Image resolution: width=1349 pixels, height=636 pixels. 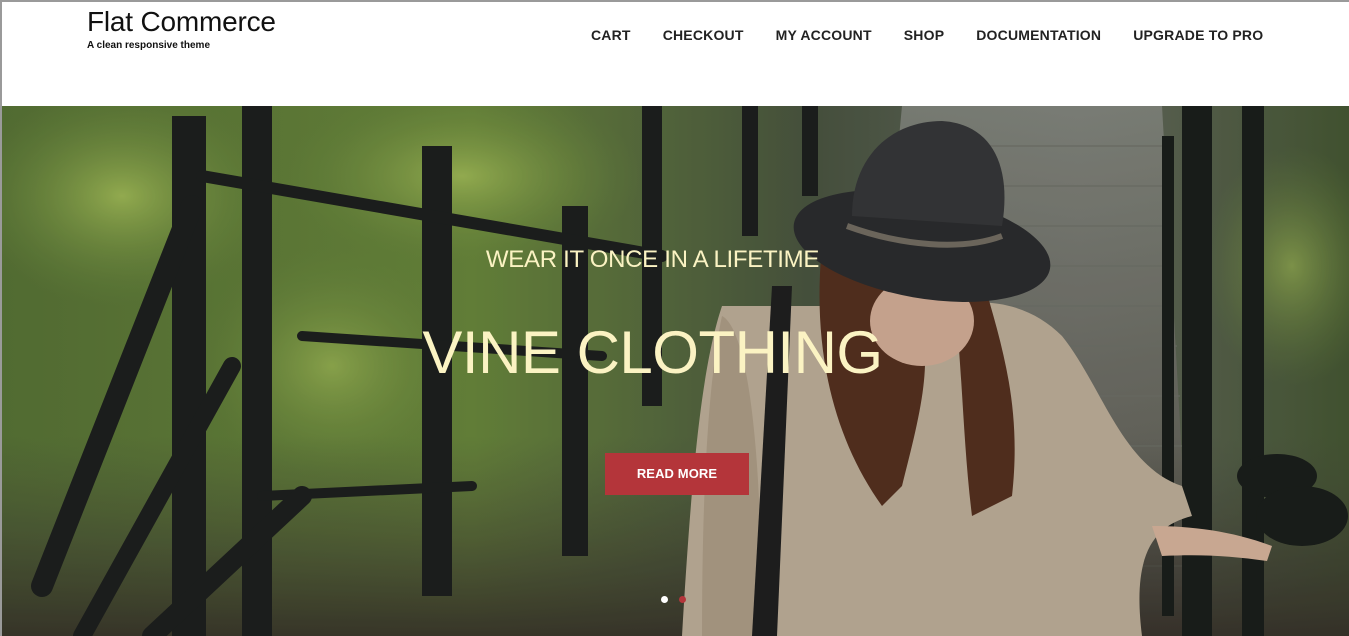 I want to click on slider-pagination, so click(x=673, y=599).